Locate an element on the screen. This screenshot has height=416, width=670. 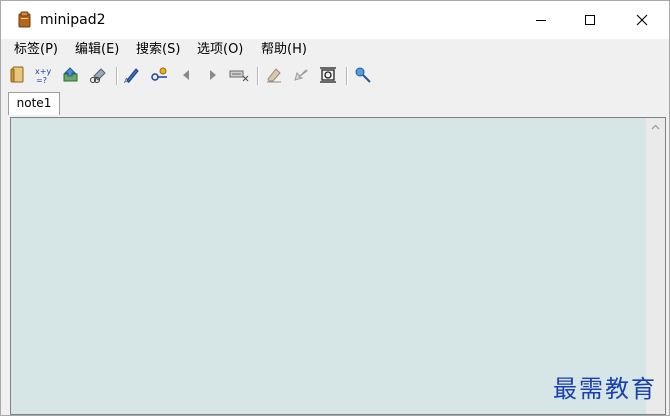
key-button is located at coordinates (160, 75).